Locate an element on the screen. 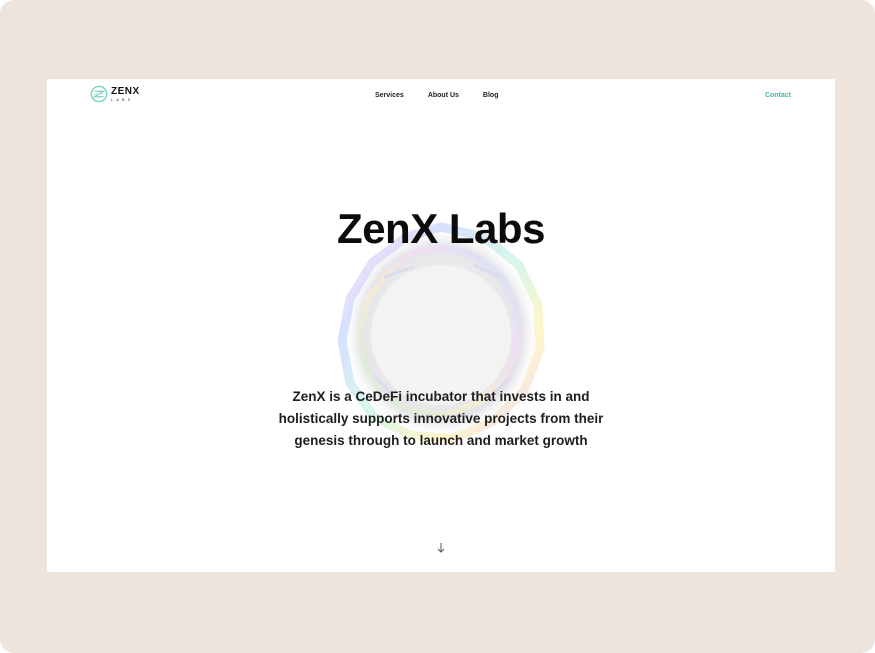  brand-logo: ZENX LABS is located at coordinates (115, 94).